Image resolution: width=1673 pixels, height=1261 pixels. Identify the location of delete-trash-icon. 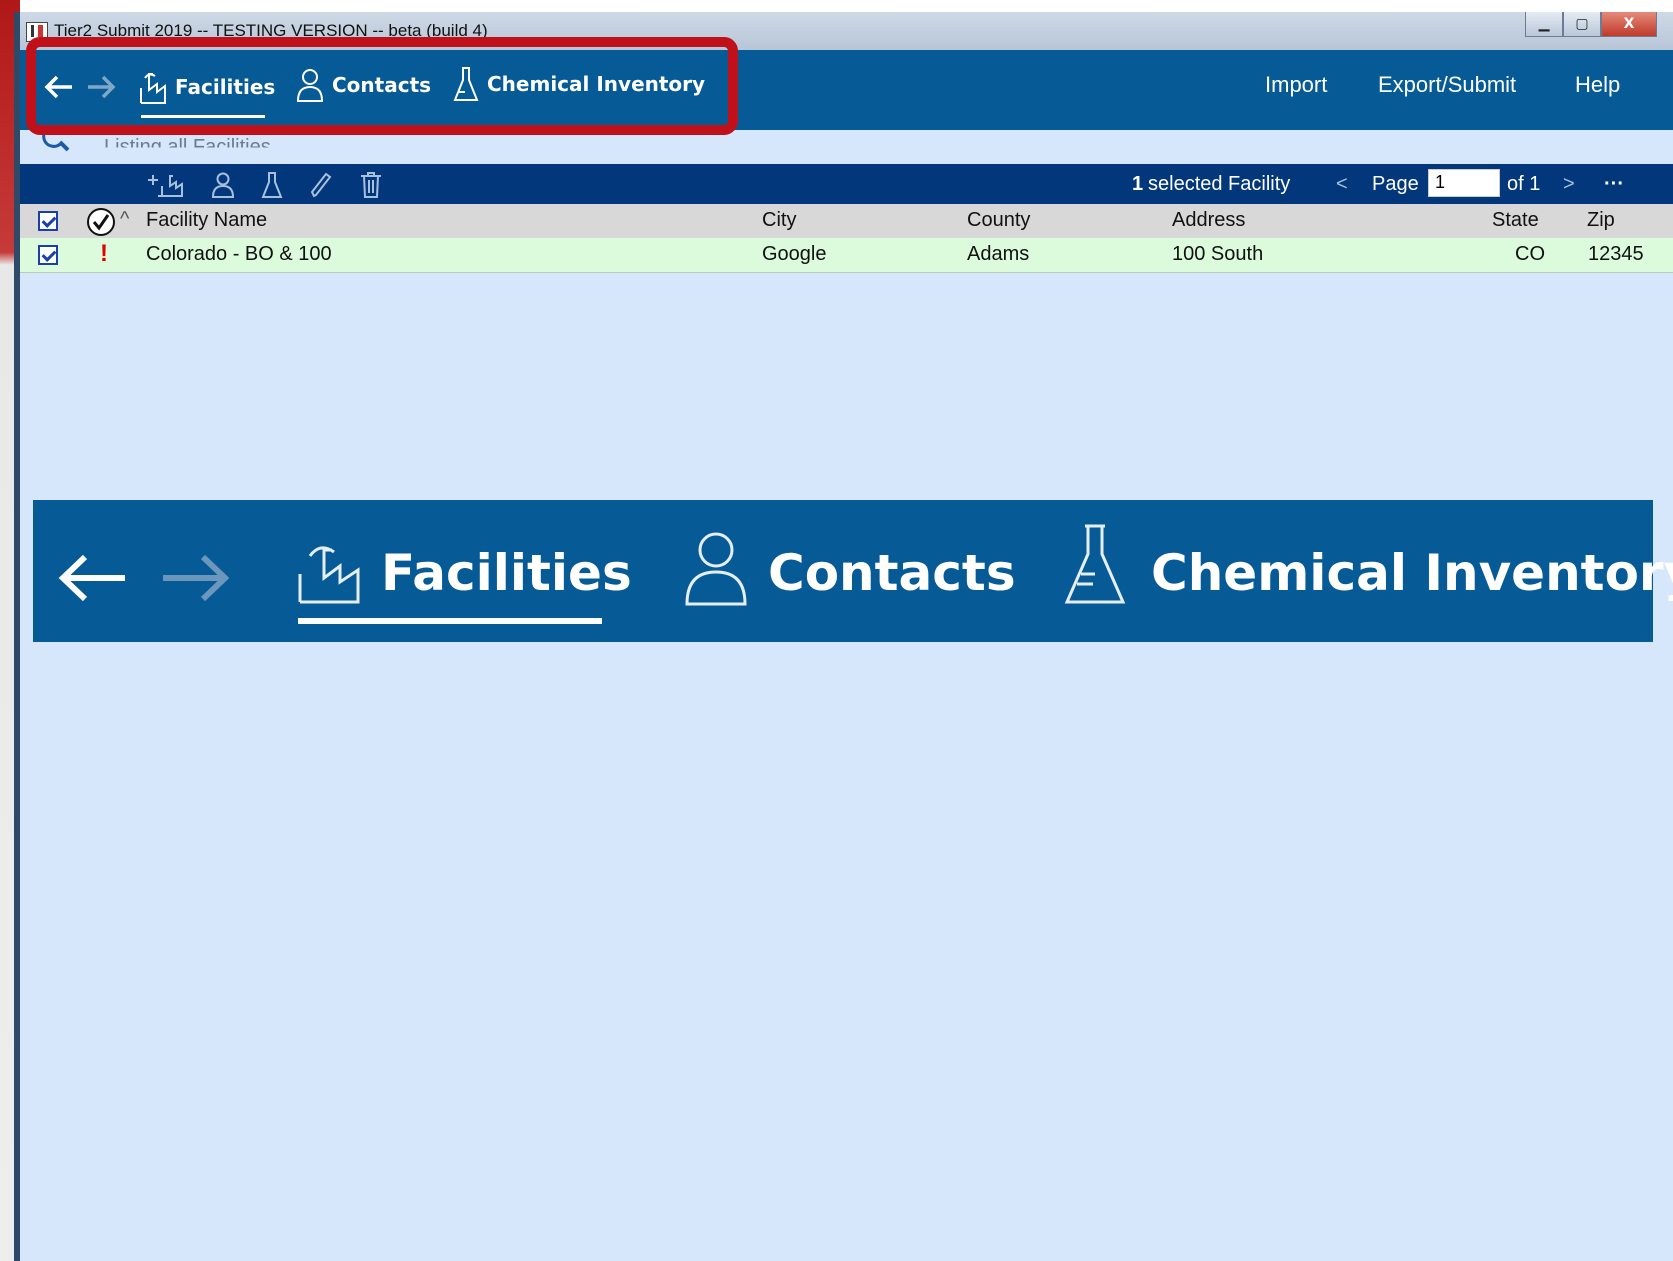
(371, 185).